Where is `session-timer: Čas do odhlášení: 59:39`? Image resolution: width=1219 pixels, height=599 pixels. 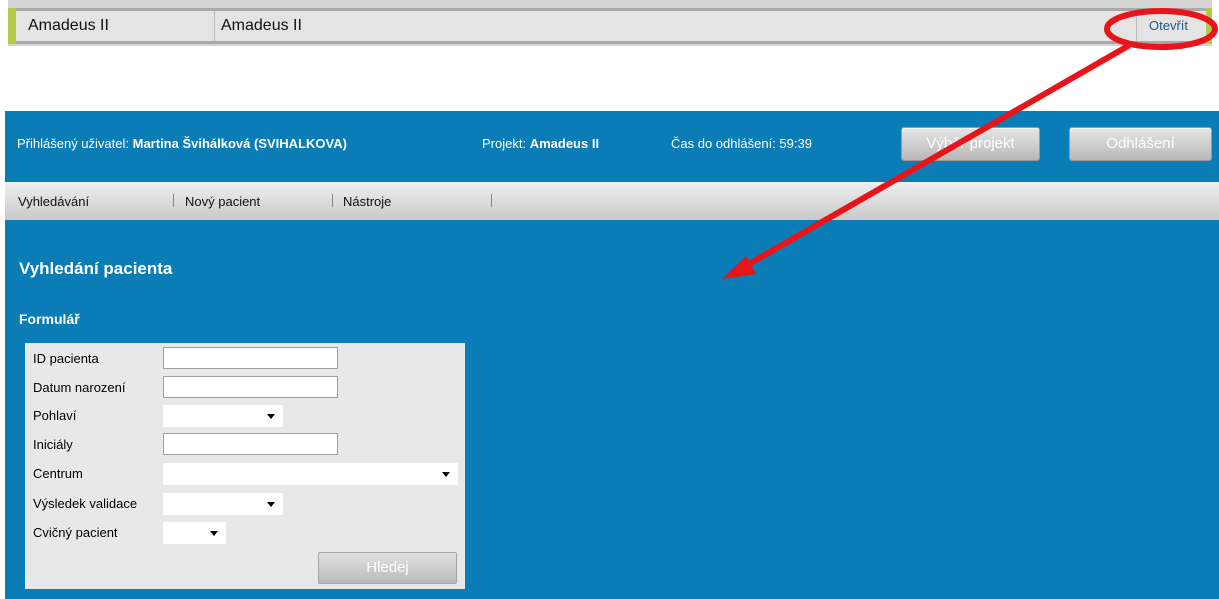
session-timer: Čas do odhlášení: 59:39 is located at coordinates (741, 143).